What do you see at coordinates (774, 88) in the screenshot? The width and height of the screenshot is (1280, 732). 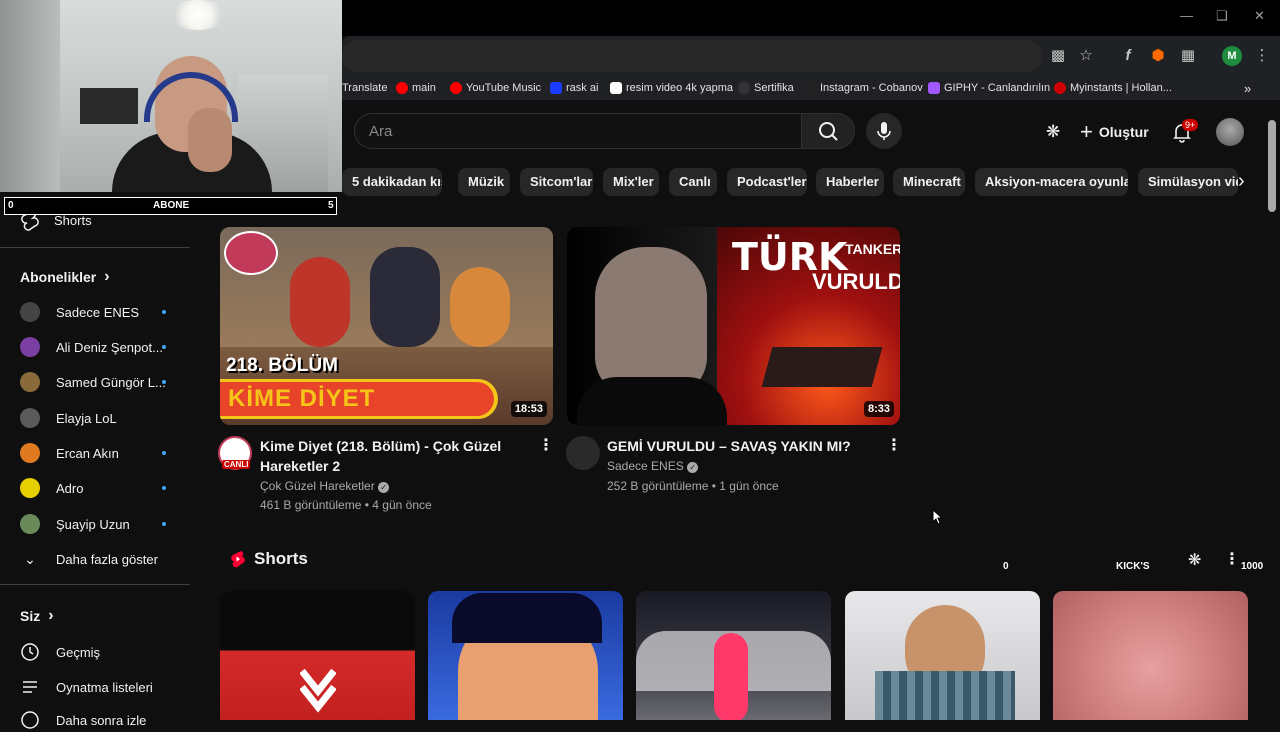 I see `bookmark-label: Sertifika` at bounding box center [774, 88].